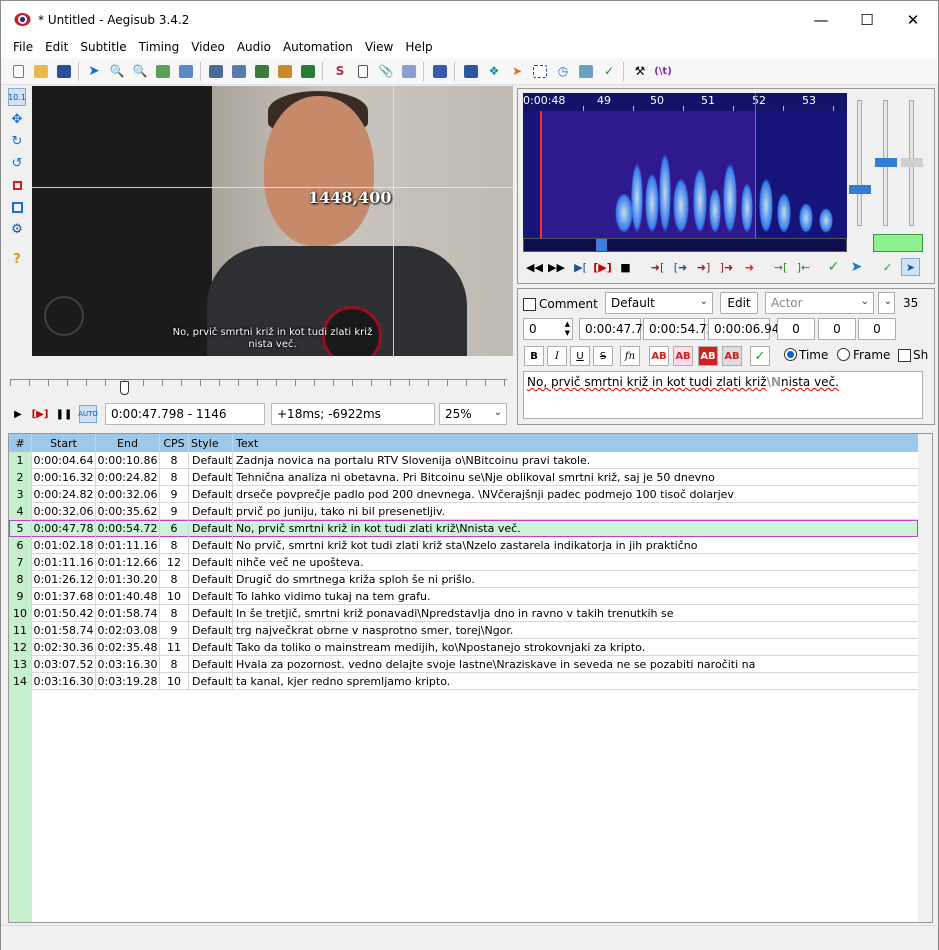  Describe the element at coordinates (887, 267) in the screenshot. I see `auto-commit-icon: ✓` at that location.